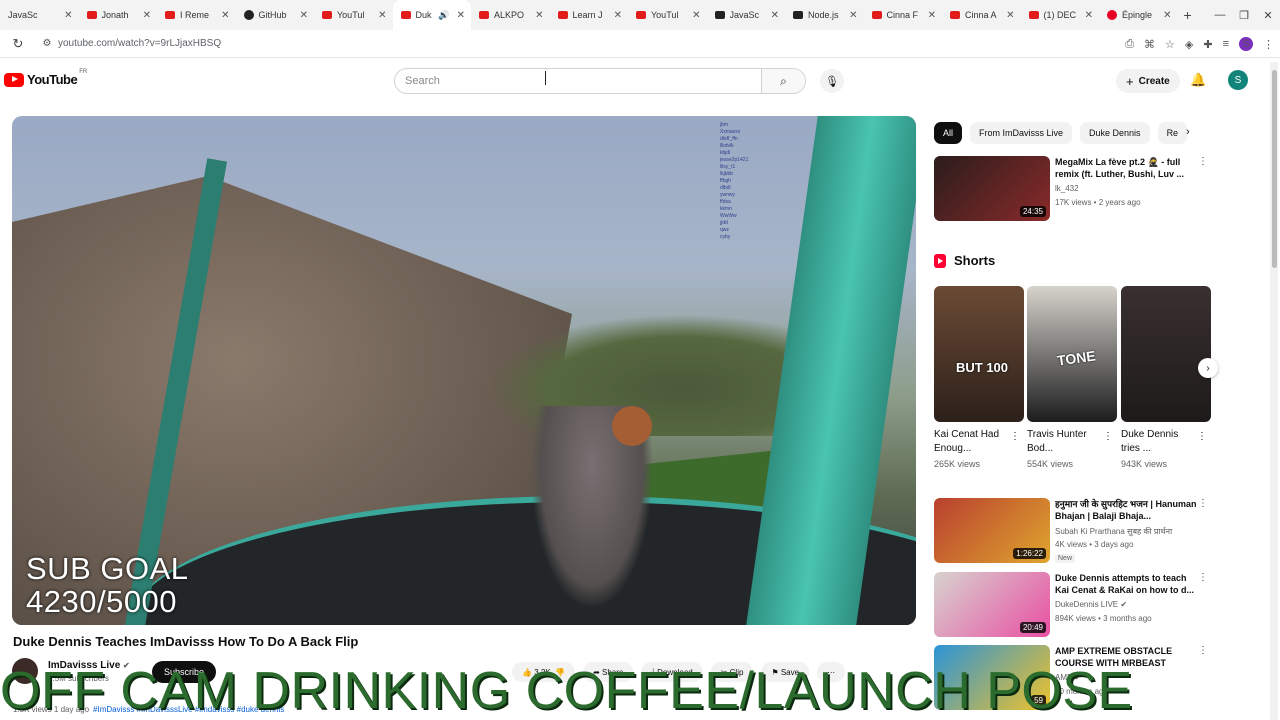  What do you see at coordinates (1226, 44) in the screenshot?
I see `media-control-icon: ≡` at bounding box center [1226, 44].